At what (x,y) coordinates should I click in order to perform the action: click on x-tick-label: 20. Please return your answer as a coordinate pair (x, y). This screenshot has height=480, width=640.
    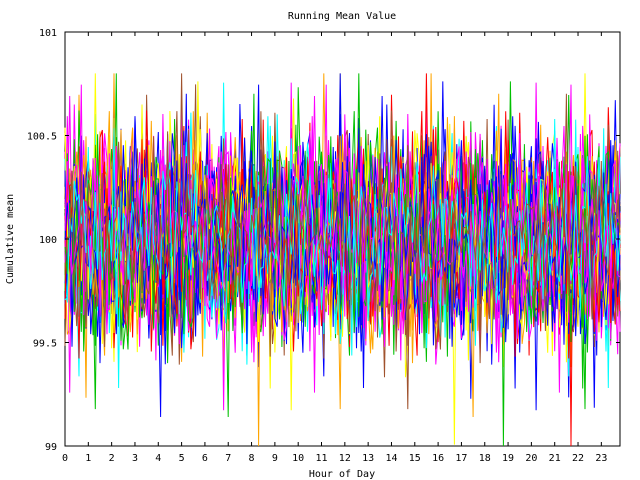
    Looking at the image, I should click on (531, 458).